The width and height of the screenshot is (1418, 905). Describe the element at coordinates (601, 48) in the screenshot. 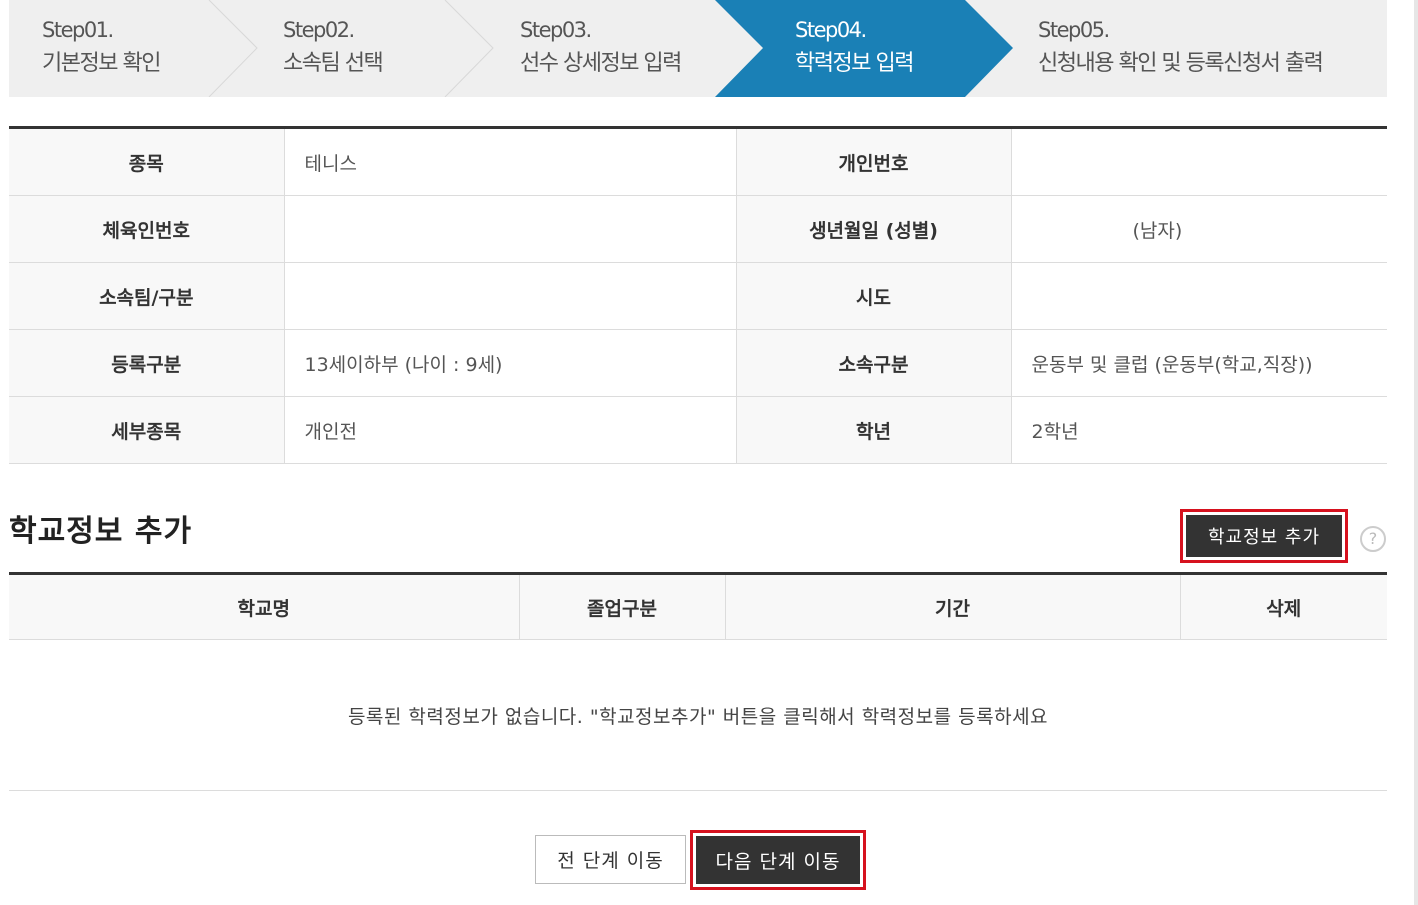

I see `step-3: Step03. 선수 상세정보 입력` at that location.